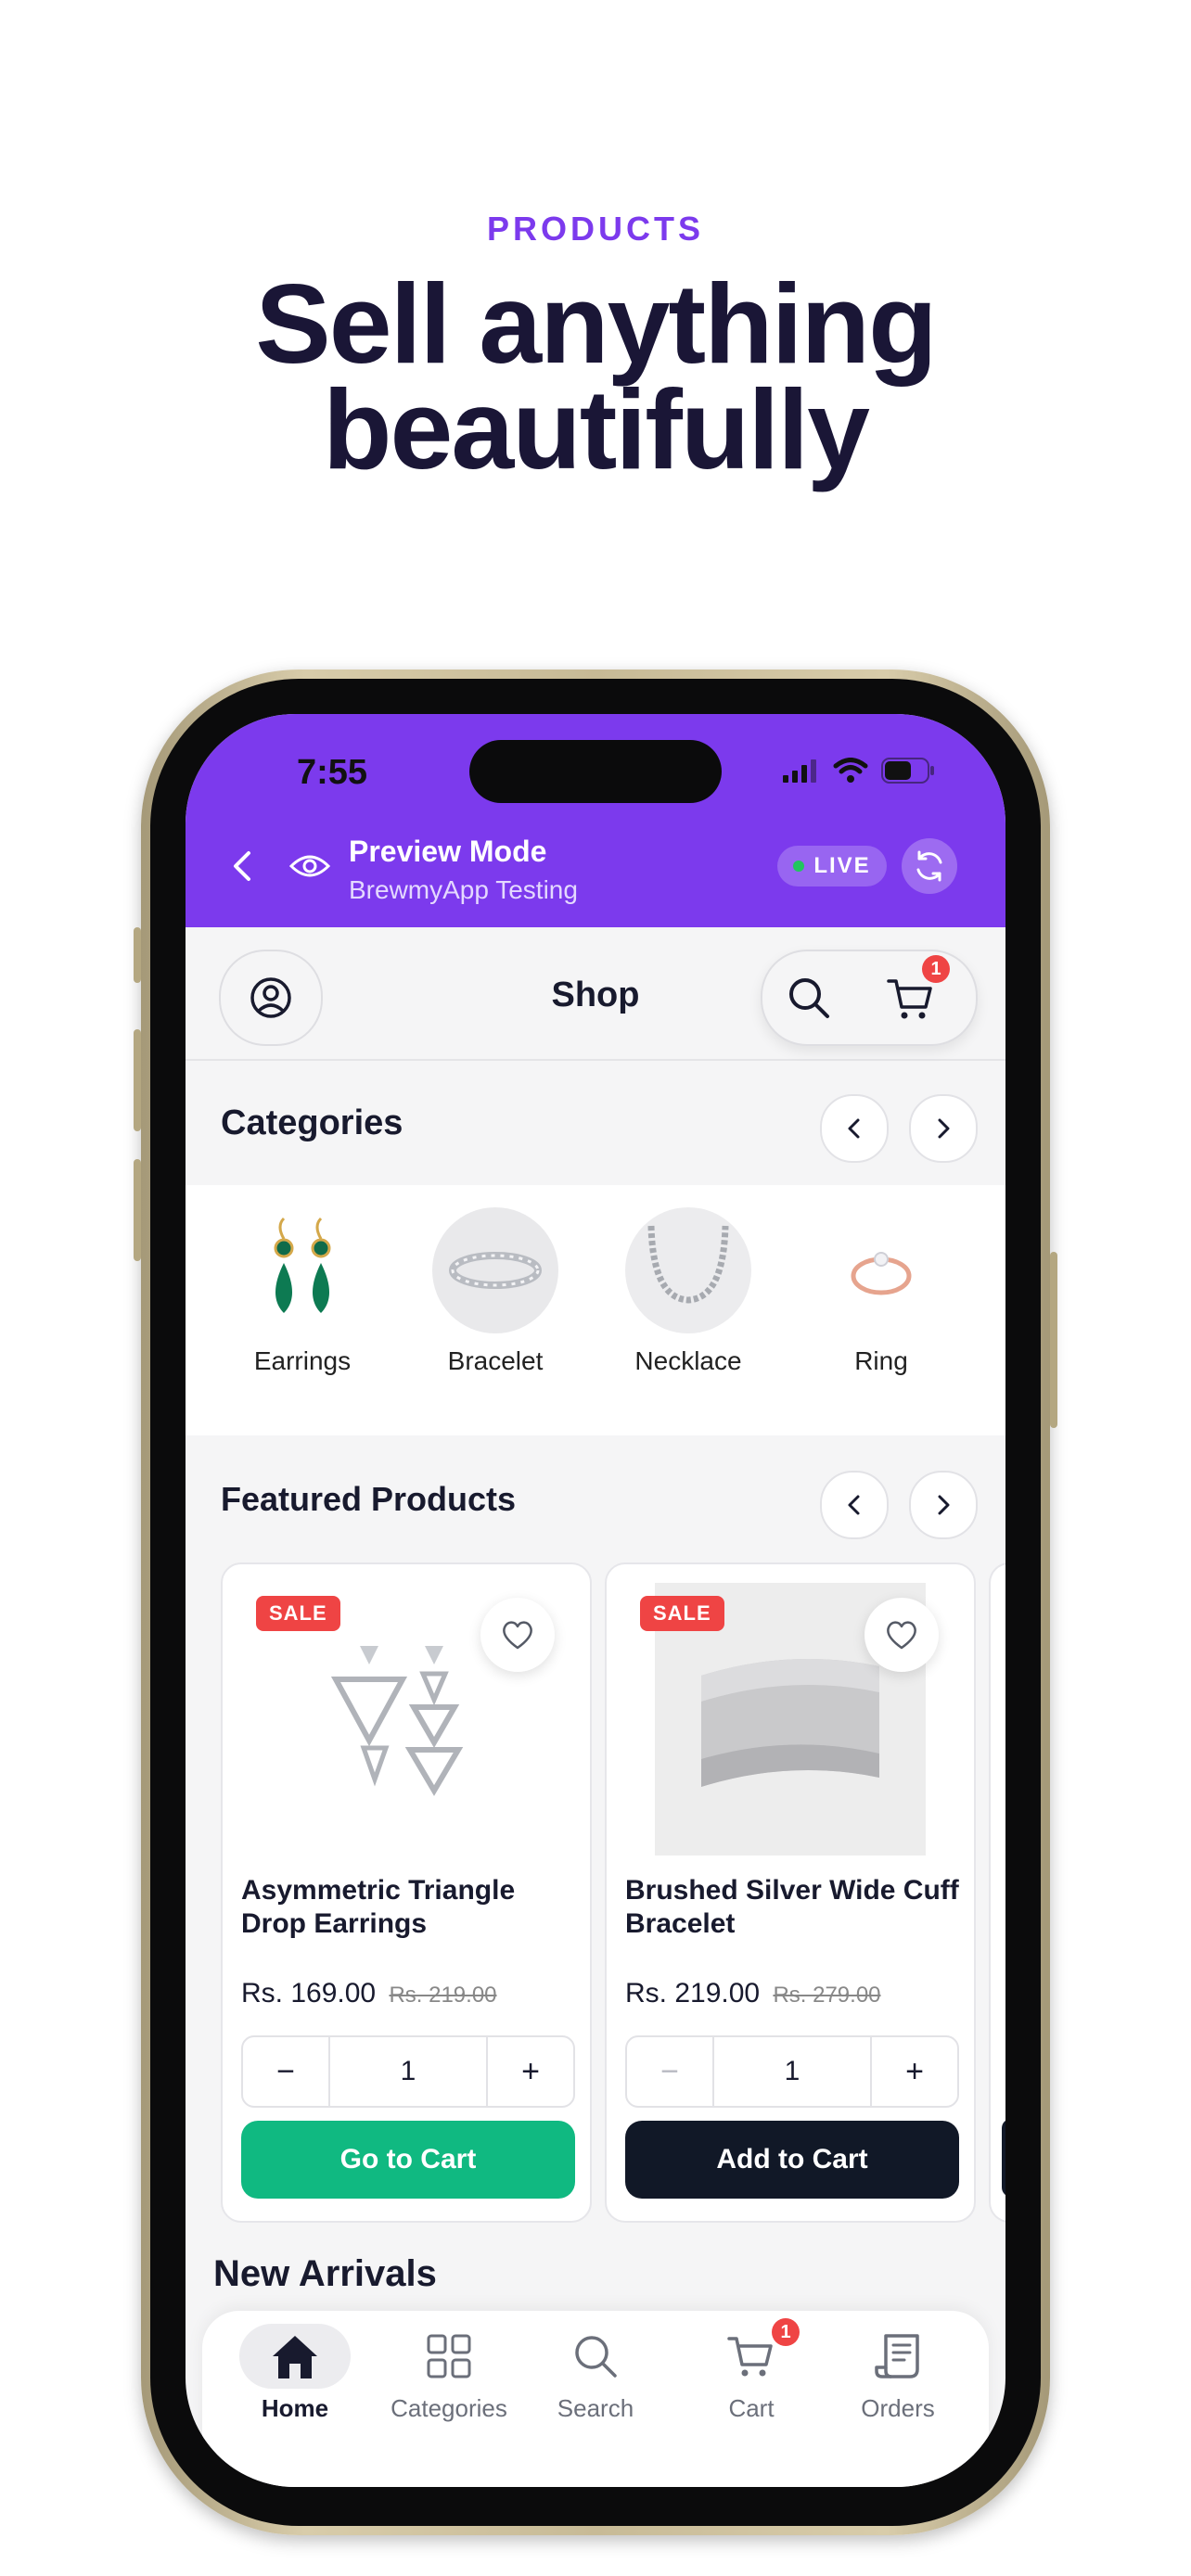  Describe the element at coordinates (898, 2408) in the screenshot. I see `tab-label: Orders` at that location.